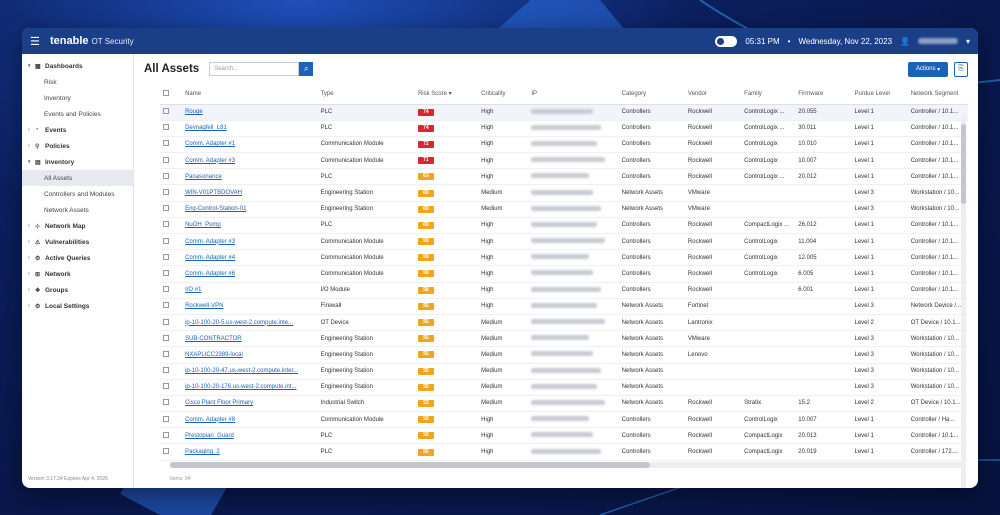  Describe the element at coordinates (171, 94) in the screenshot. I see `select-all-checkbox` at that location.